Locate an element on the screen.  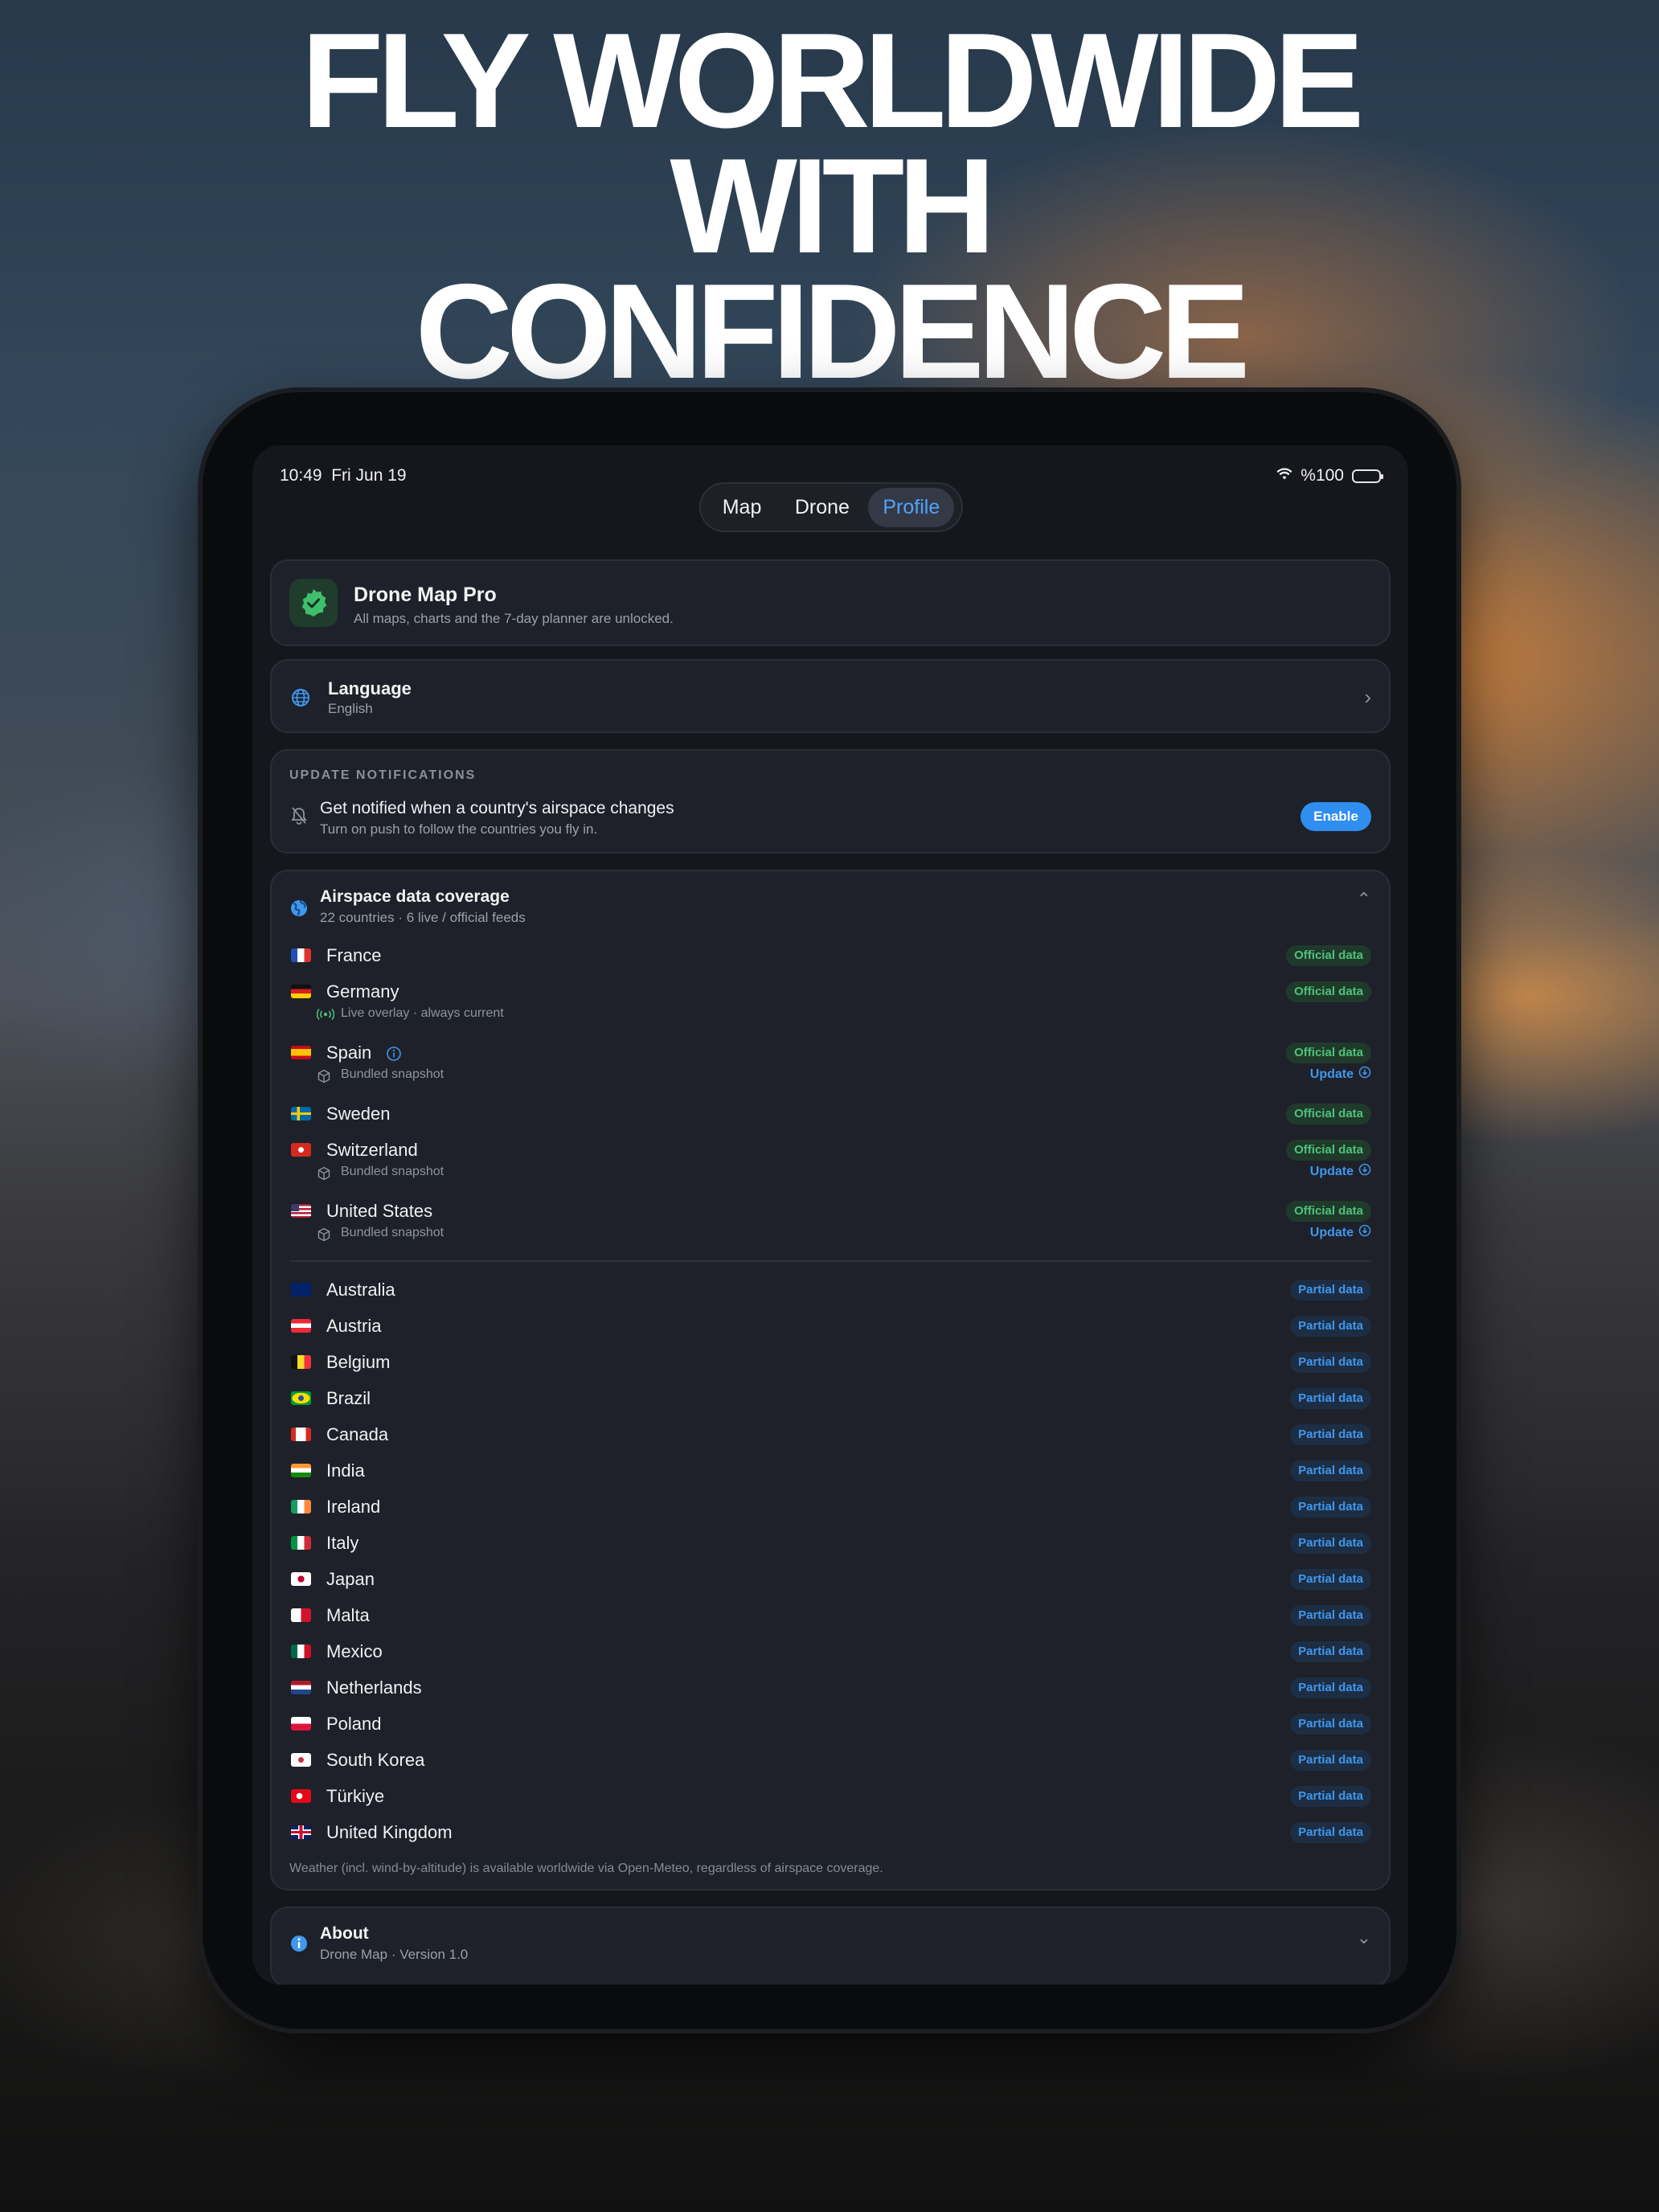
country-name: Switzerland is located at coordinates (372, 1150).